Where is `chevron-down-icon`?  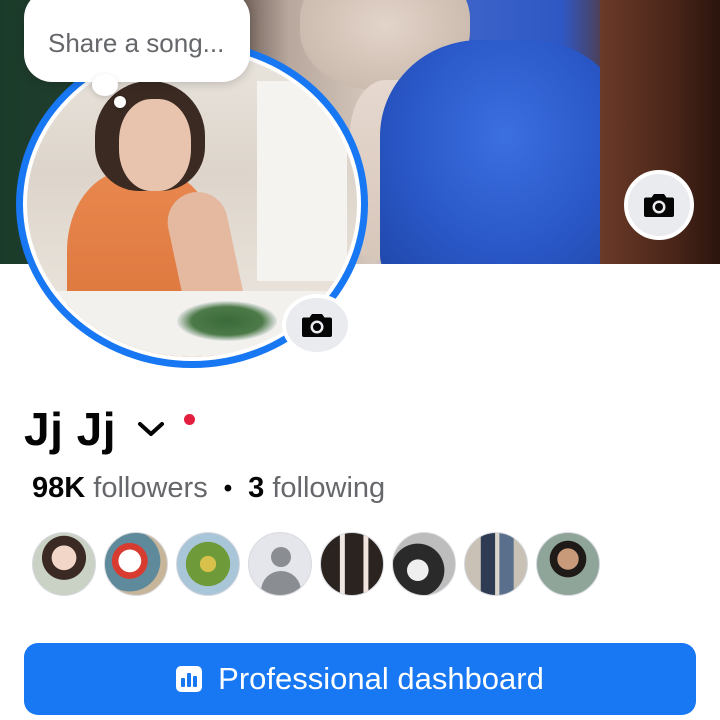 chevron-down-icon is located at coordinates (151, 429).